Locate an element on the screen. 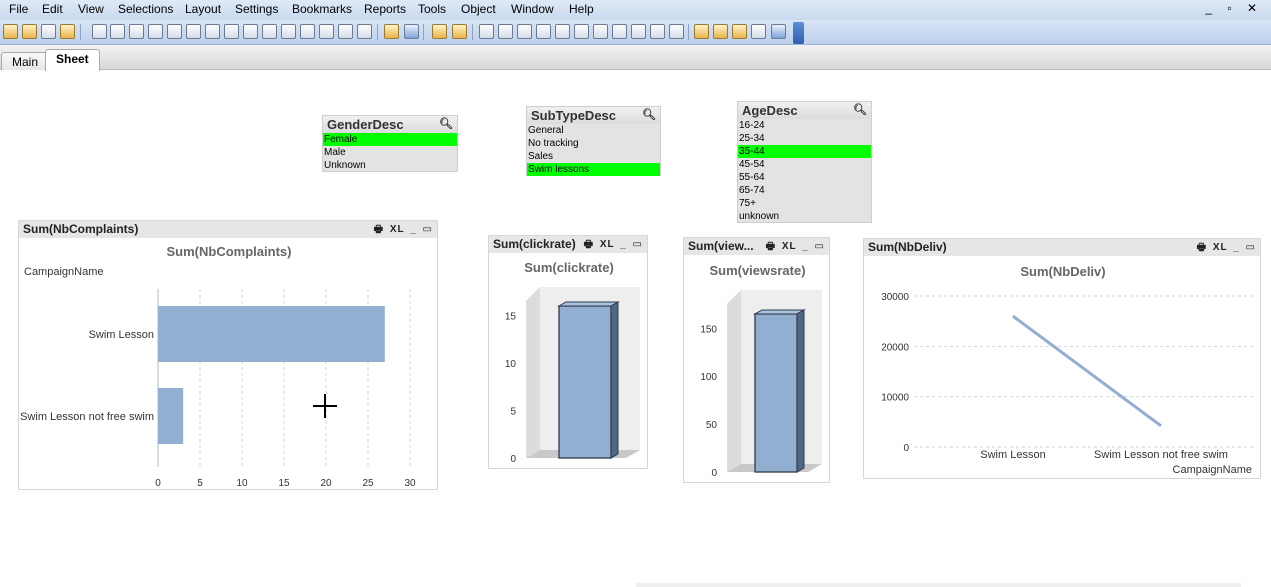  y-tick-label: 5 is located at coordinates (513, 412).